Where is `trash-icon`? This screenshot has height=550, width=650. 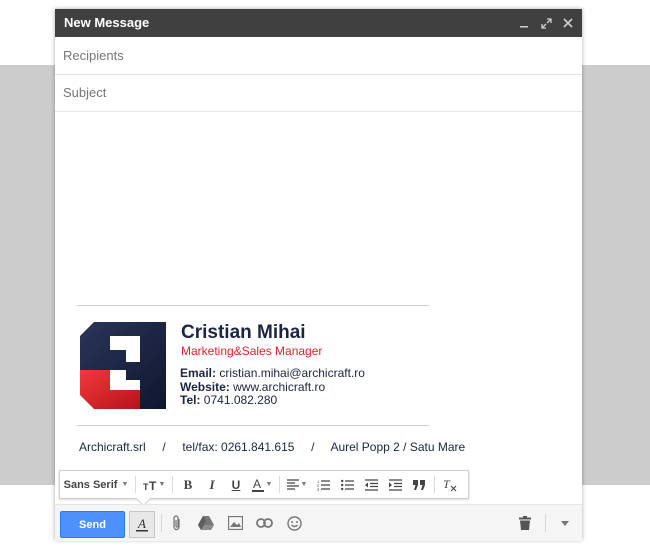
trash-icon is located at coordinates (525, 523).